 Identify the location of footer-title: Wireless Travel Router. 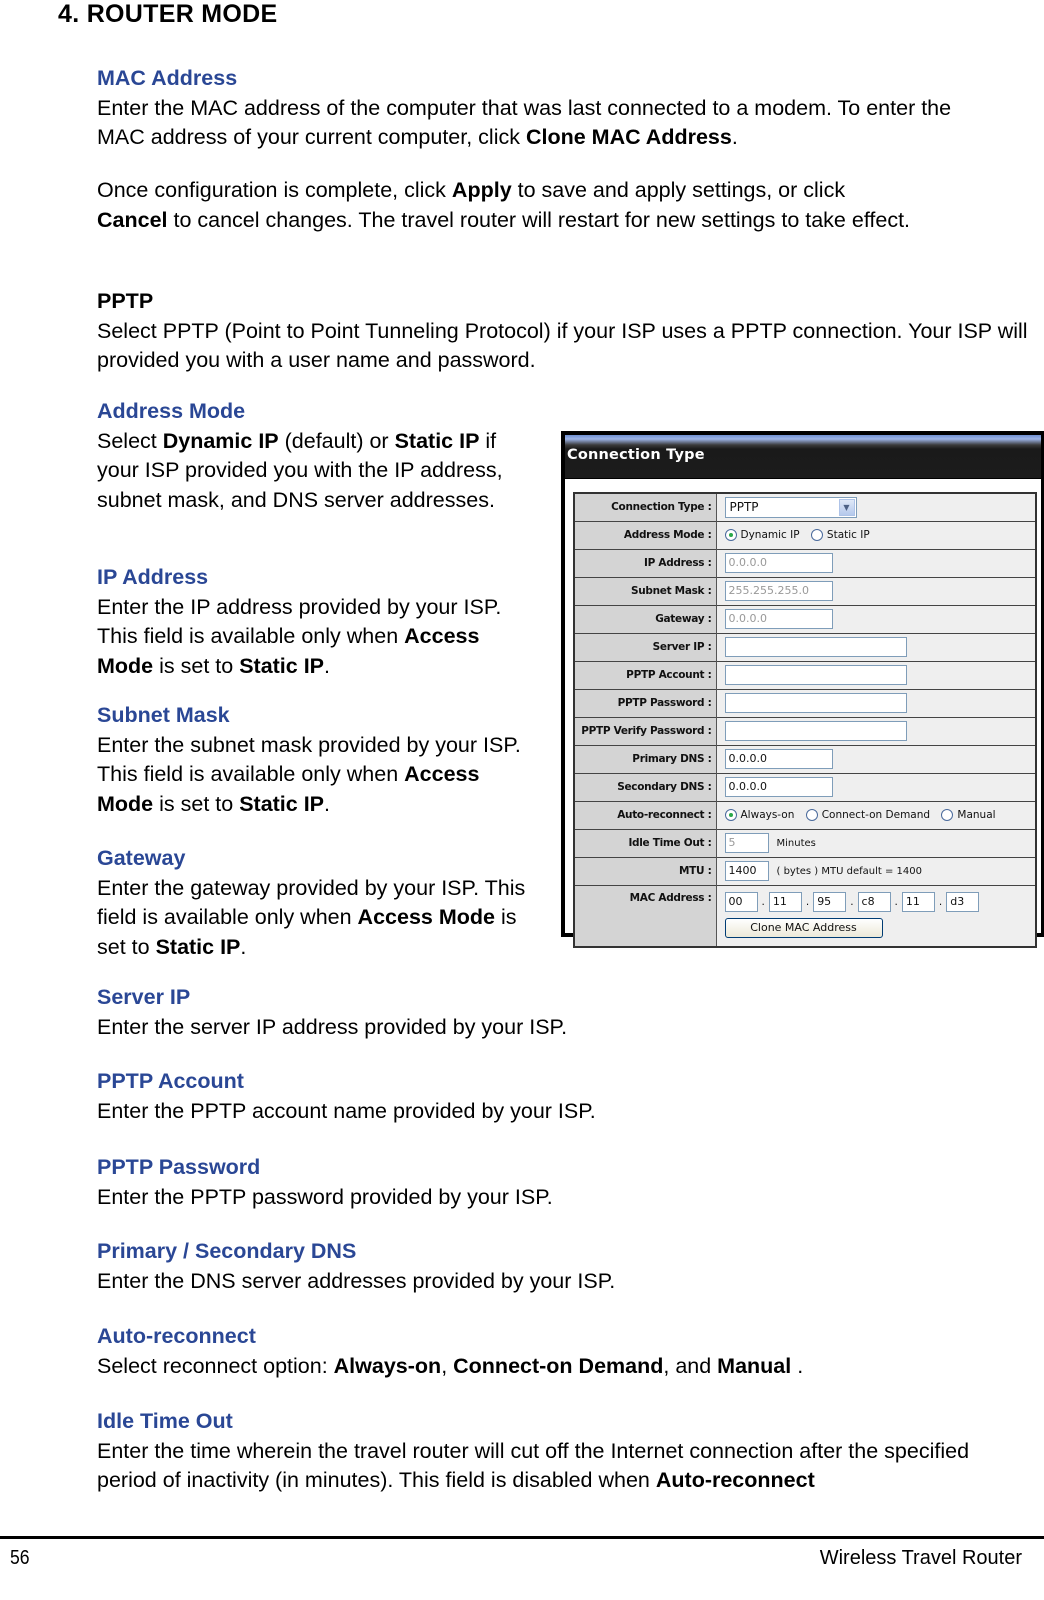
(920, 1558).